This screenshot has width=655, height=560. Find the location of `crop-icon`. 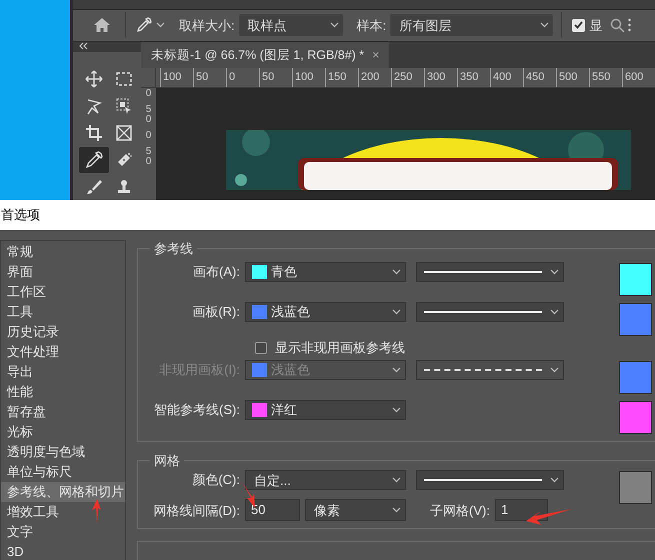

crop-icon is located at coordinates (94, 133).